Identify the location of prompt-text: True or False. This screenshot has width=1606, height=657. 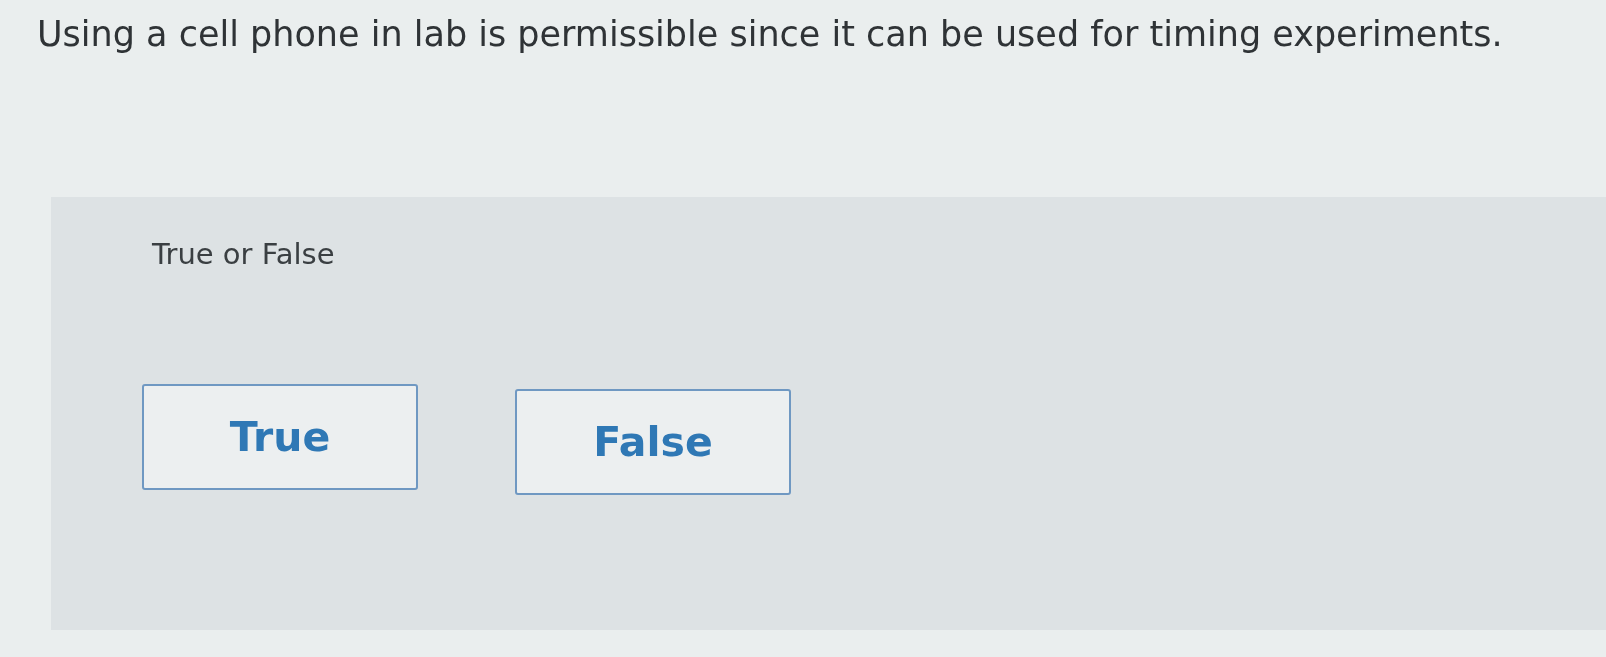
(243, 254).